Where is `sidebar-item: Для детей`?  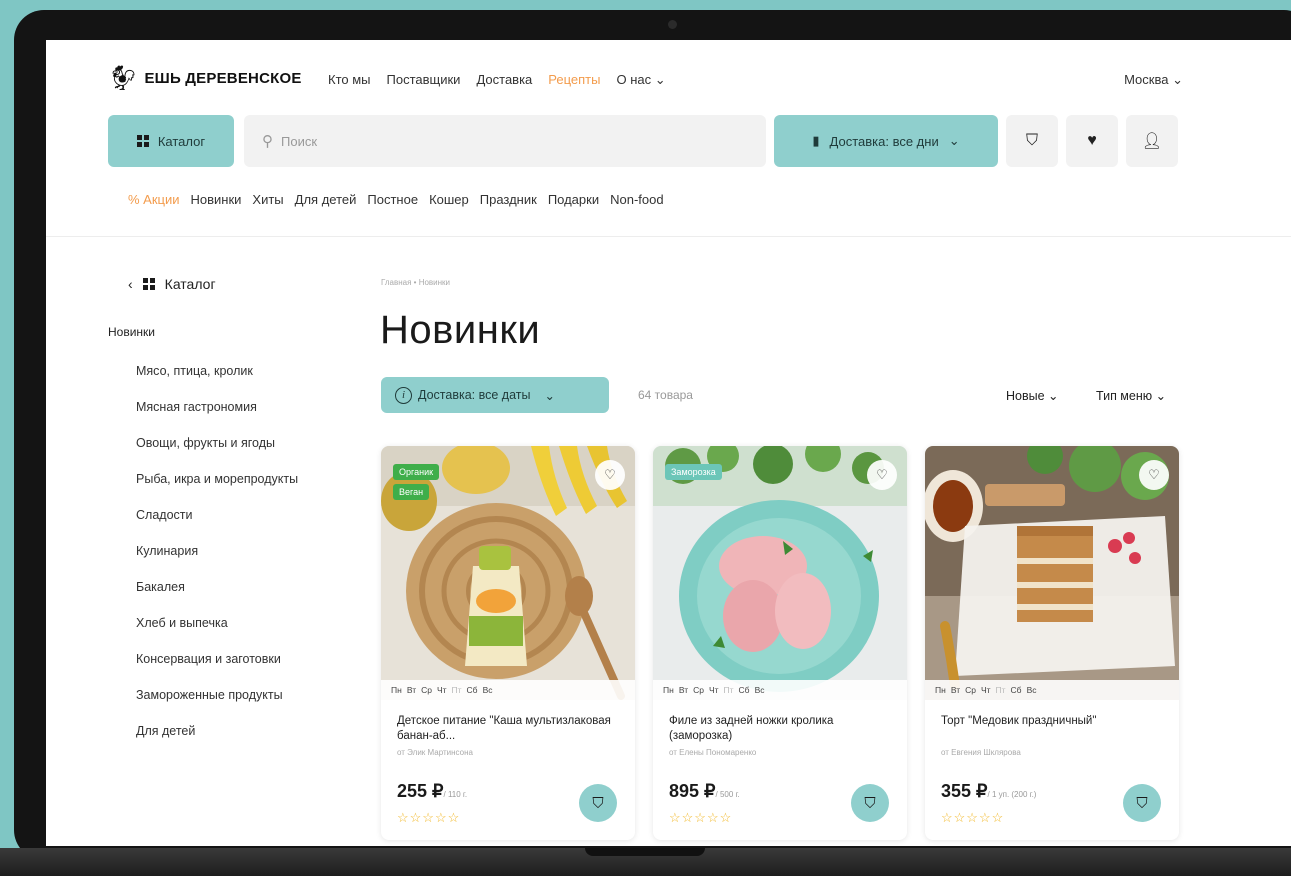 sidebar-item: Для детей is located at coordinates (217, 740).